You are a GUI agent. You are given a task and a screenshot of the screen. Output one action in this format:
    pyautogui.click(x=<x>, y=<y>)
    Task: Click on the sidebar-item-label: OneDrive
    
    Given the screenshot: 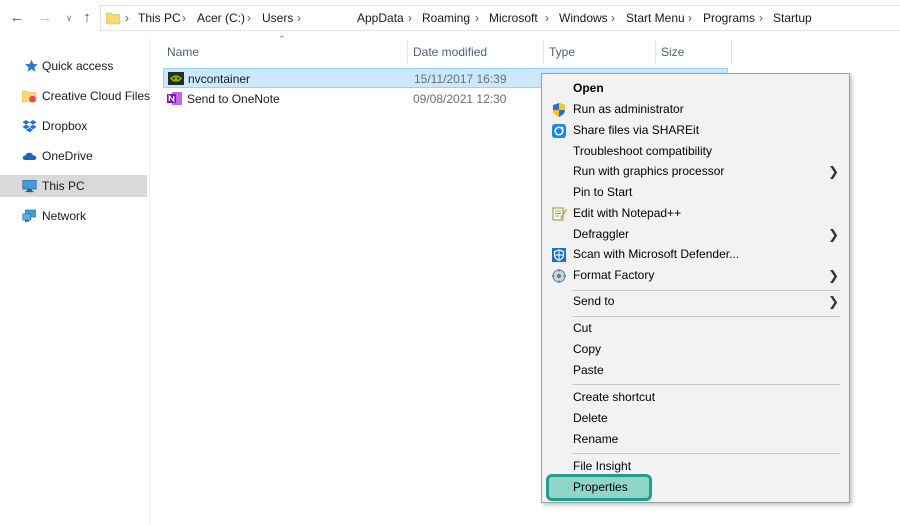 What is the action you would take?
    pyautogui.click(x=67, y=156)
    